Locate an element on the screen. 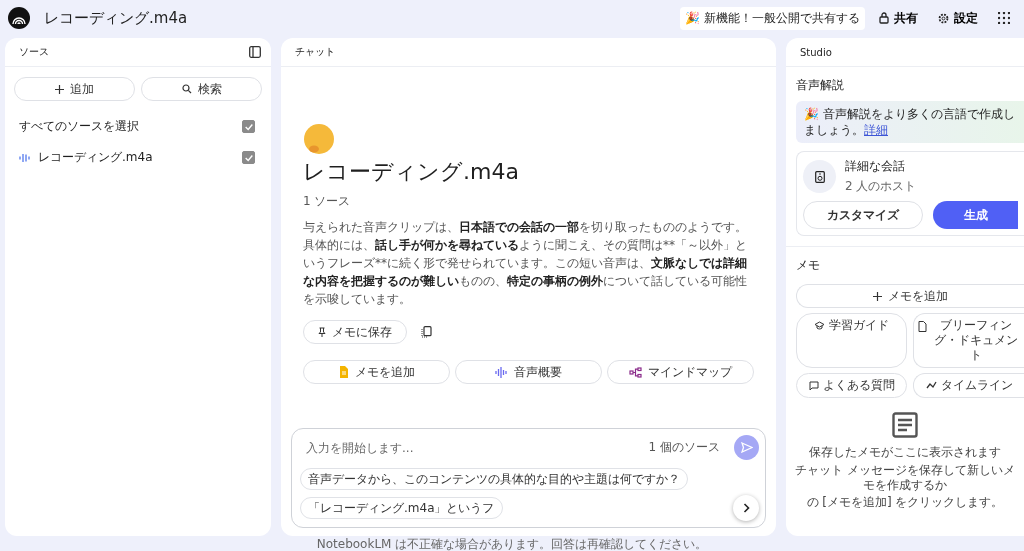 The image size is (1024, 551). announcement-badge: 🎉 新機能！一般公開で共有する is located at coordinates (772, 18).